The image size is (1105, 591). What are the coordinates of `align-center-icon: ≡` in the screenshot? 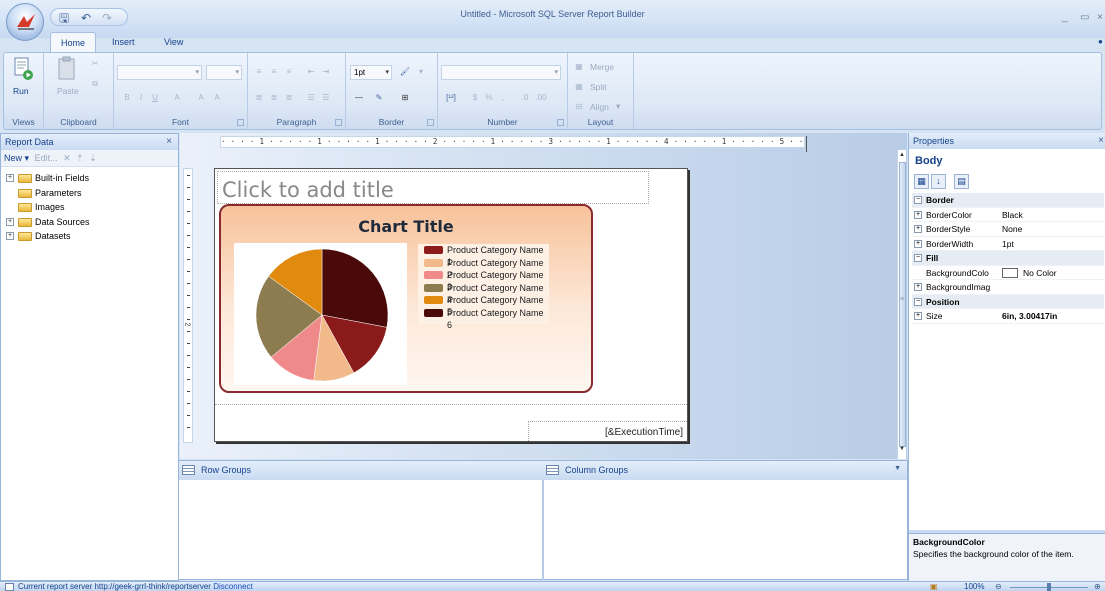 It's located at (274, 72).